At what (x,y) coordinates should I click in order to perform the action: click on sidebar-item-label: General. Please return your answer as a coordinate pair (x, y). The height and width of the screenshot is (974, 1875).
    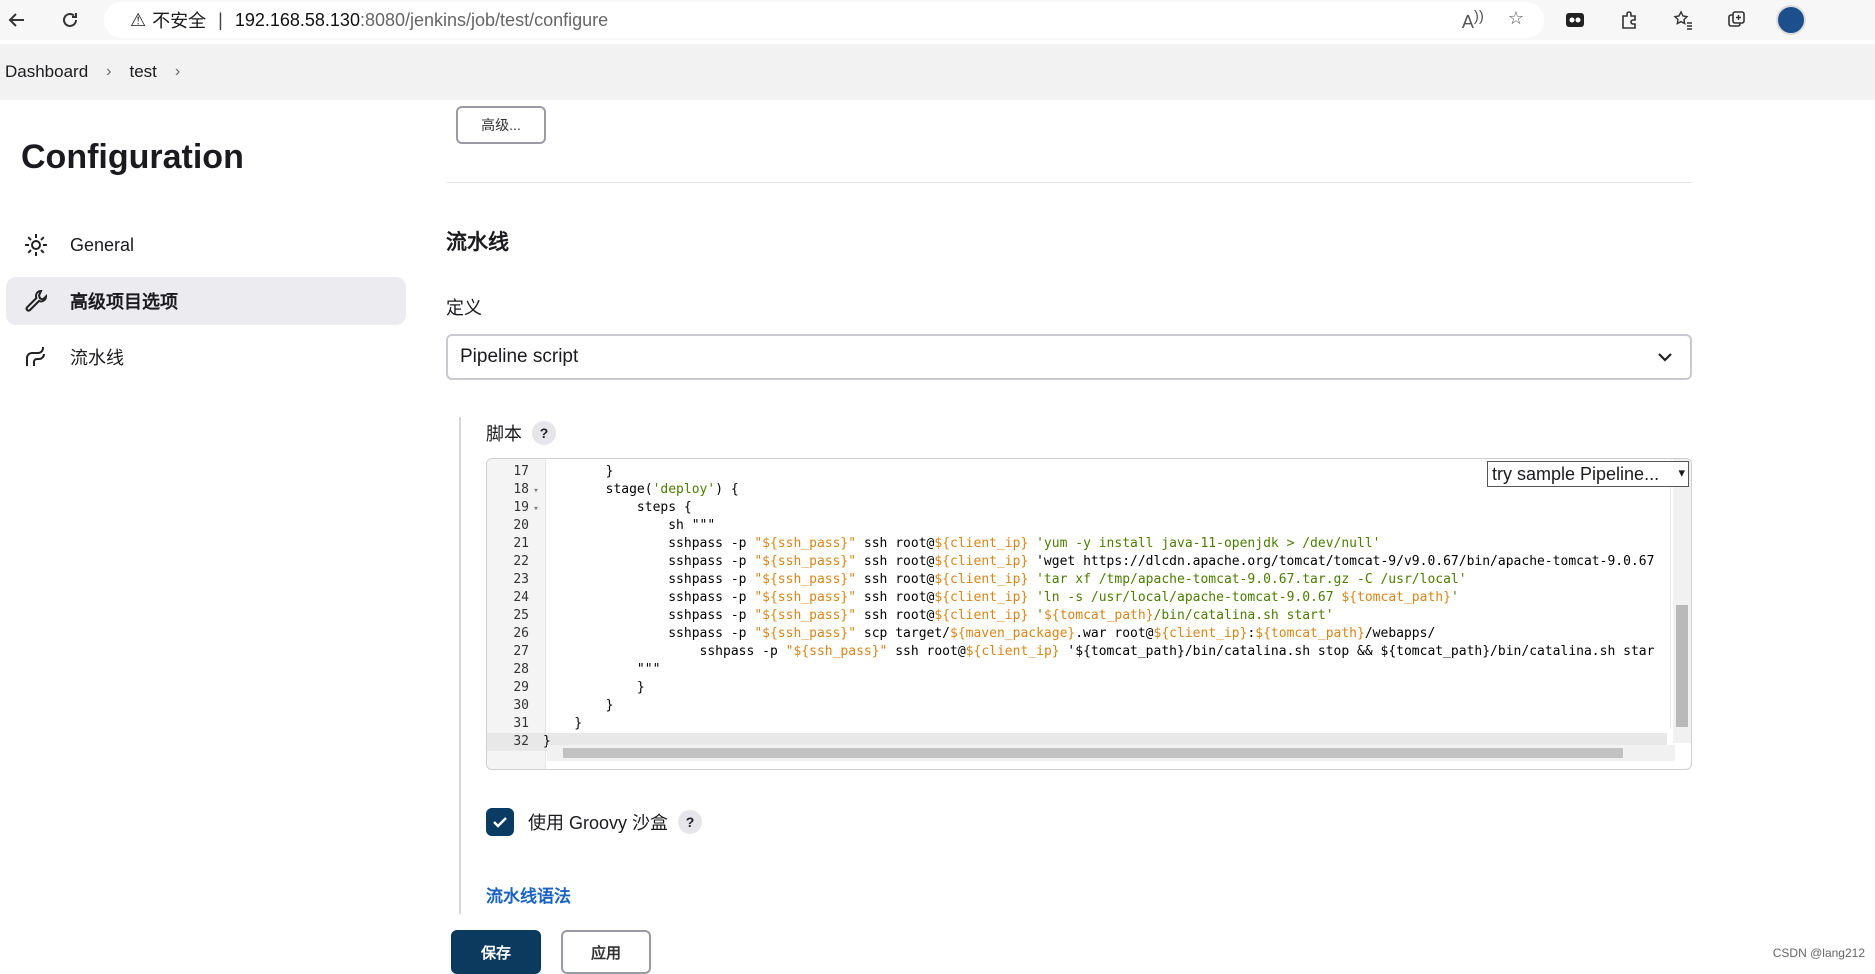
    Looking at the image, I should click on (102, 245).